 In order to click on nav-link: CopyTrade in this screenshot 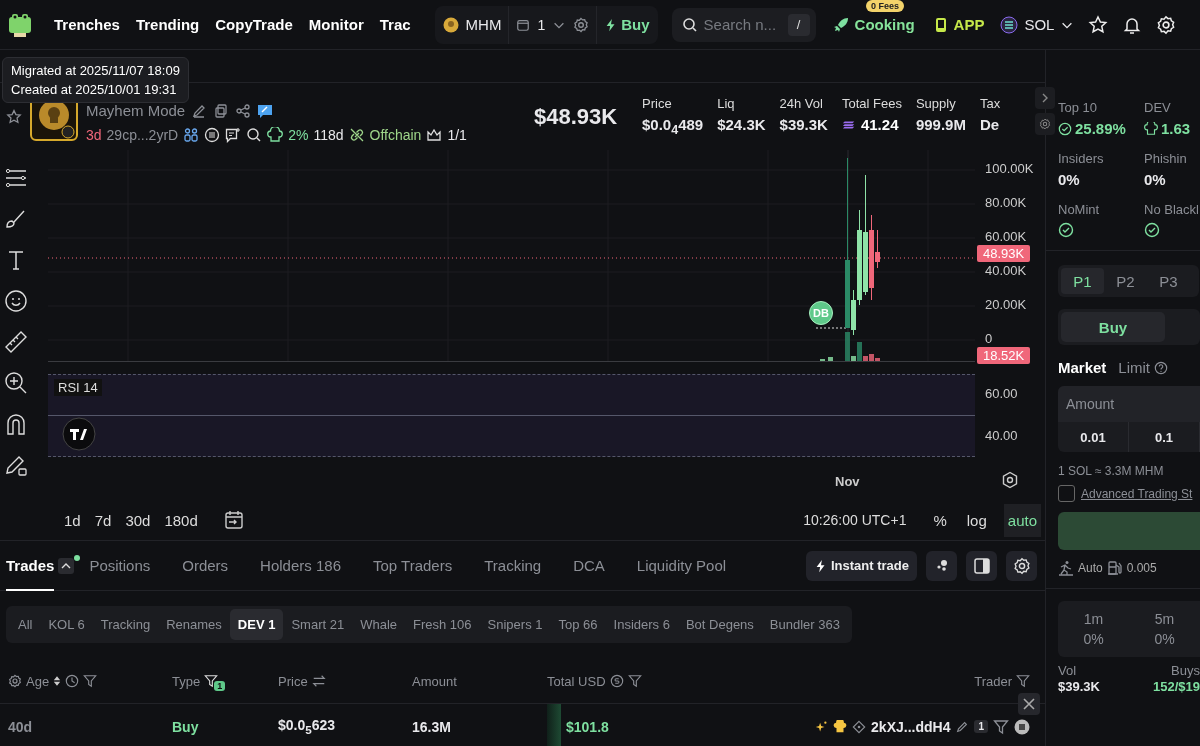, I will do `click(254, 24)`.